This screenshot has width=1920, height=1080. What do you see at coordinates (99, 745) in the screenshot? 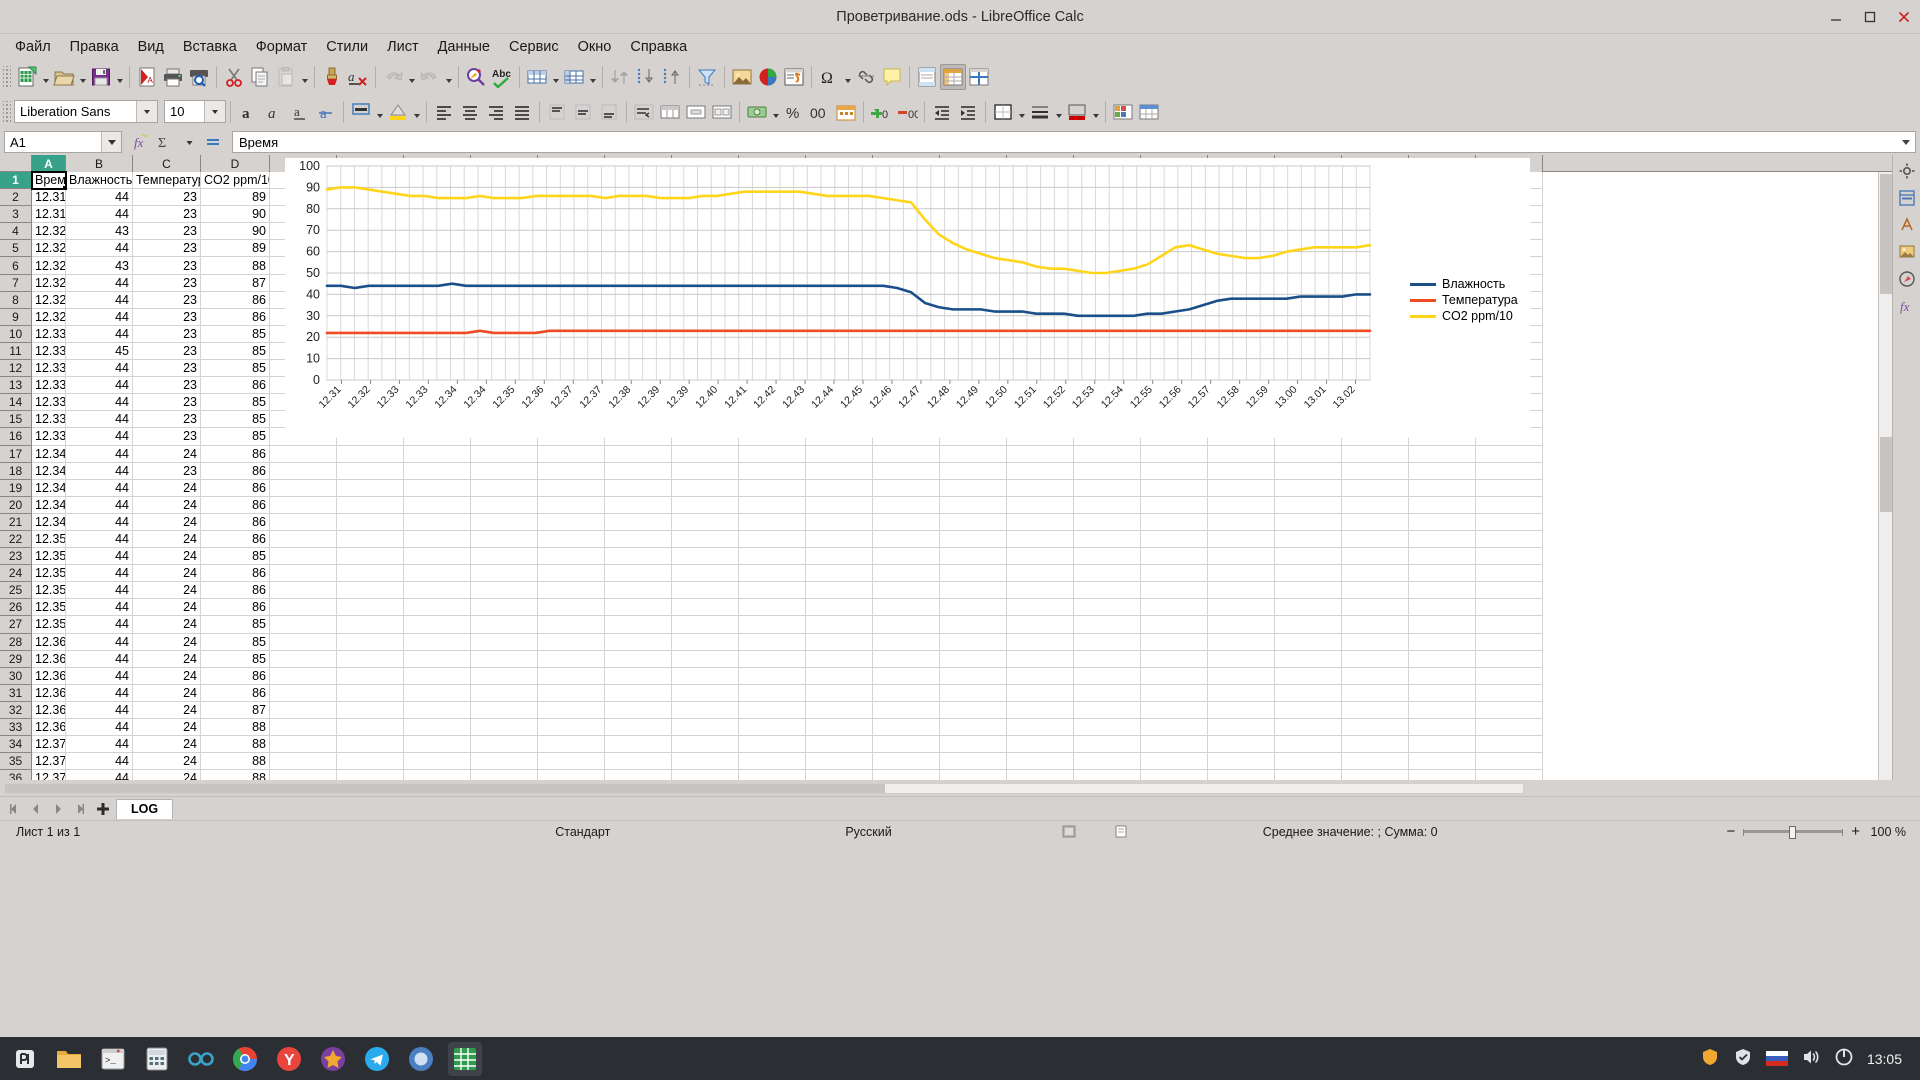
I see `cell-B34: 44` at bounding box center [99, 745].